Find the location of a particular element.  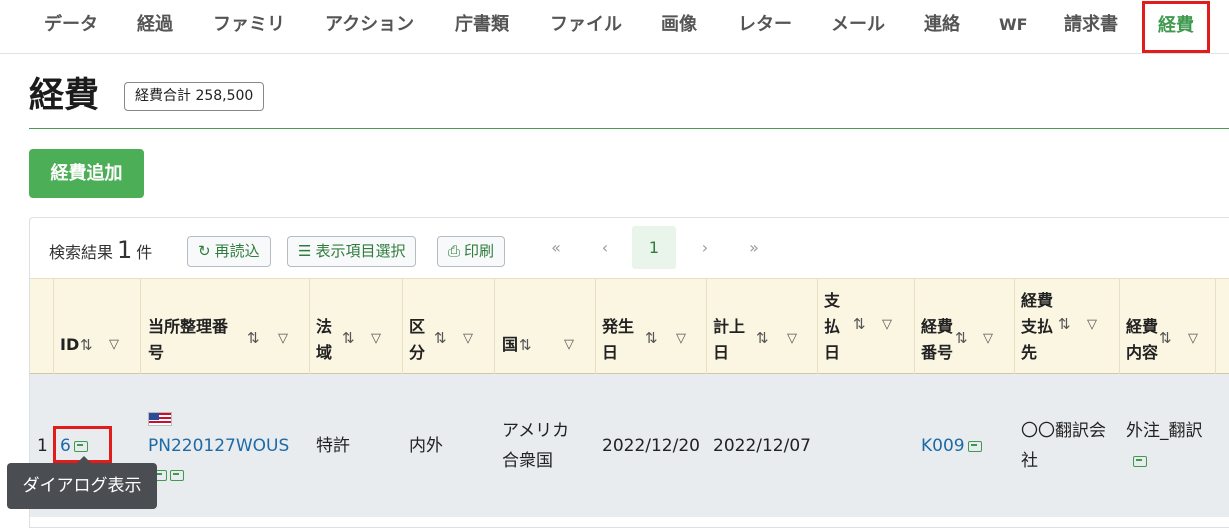

header-pay-date-line3: 日 is located at coordinates (832, 352).